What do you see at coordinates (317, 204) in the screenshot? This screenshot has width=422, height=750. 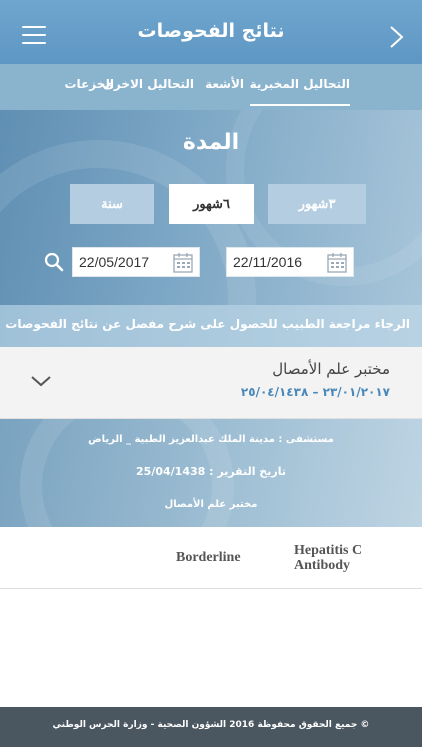 I see `period-3-months-button: ٣شهور` at bounding box center [317, 204].